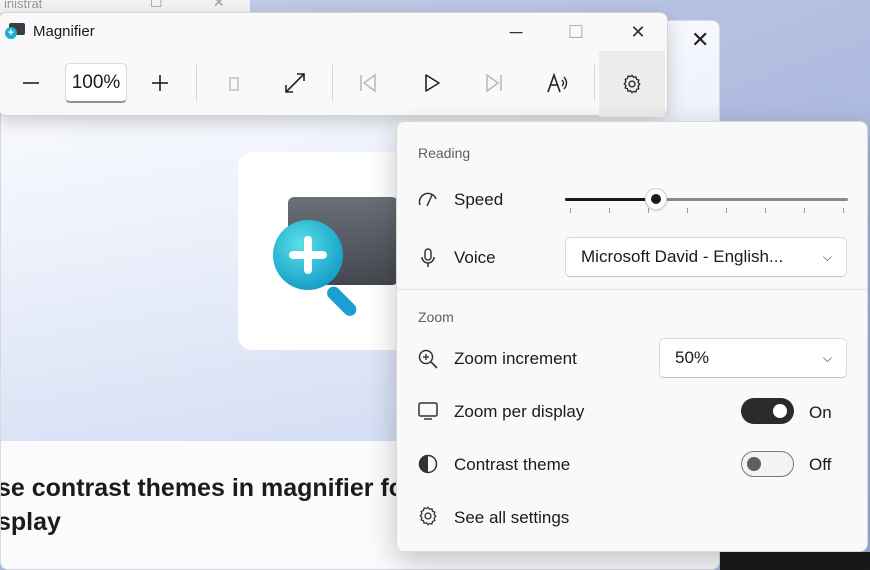 This screenshot has height=570, width=870. I want to click on article-title-line-1: se contrast themes in magnifier fo, so click(202, 488).